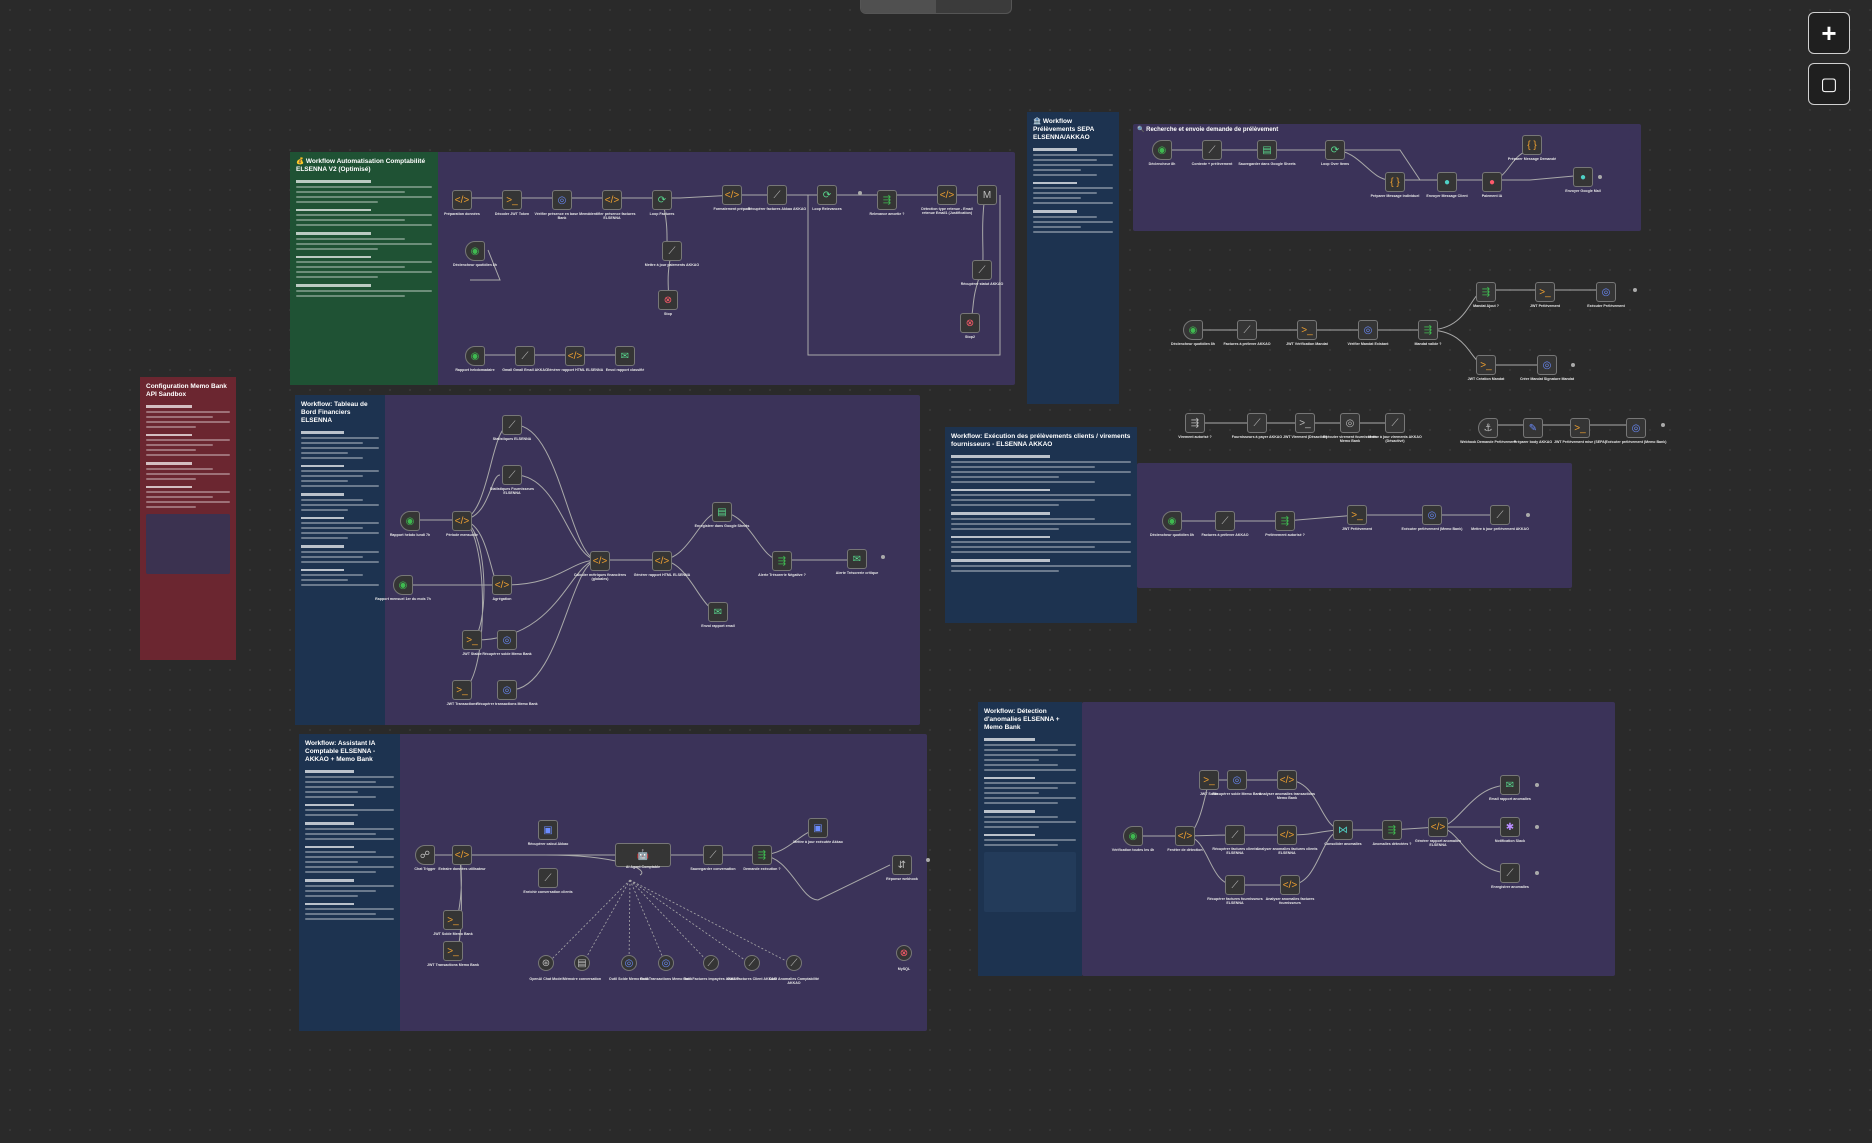 This screenshot has height=1143, width=1872. What do you see at coordinates (512, 480) in the screenshot?
I see `node-statistiques-fournisseurs: ⟋ Statistiques Fournisseurs ELSENNA` at bounding box center [512, 480].